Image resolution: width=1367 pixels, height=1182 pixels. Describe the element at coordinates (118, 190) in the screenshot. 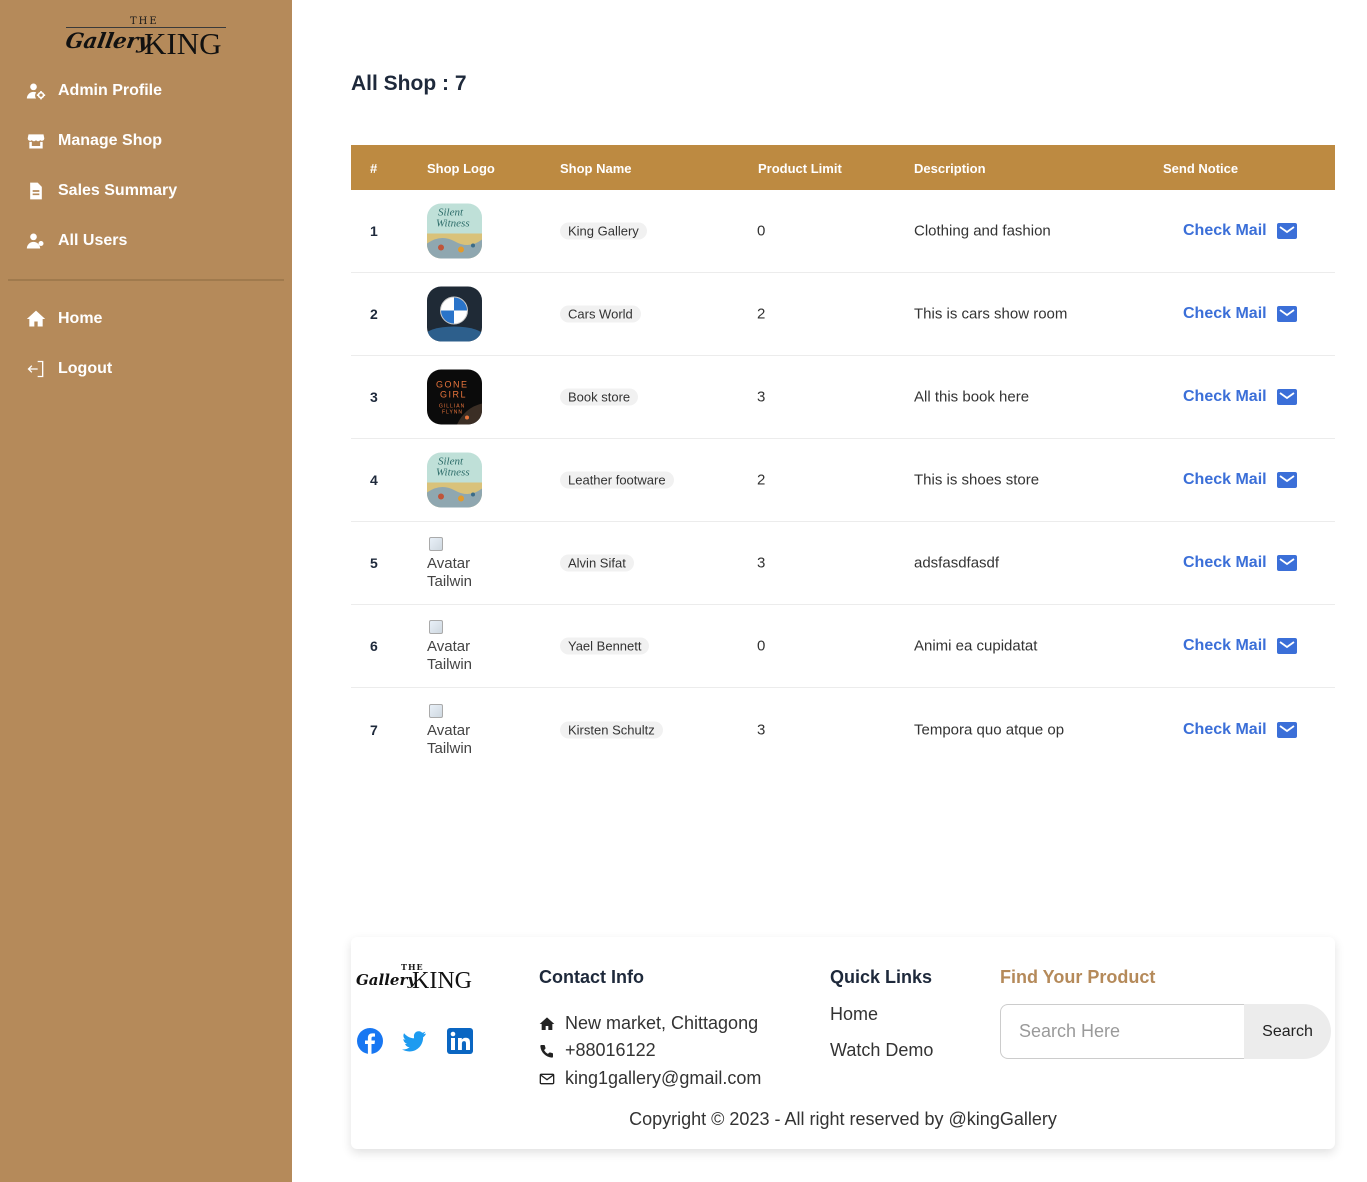

I see `sidebar-item-label: Sales Summary` at that location.